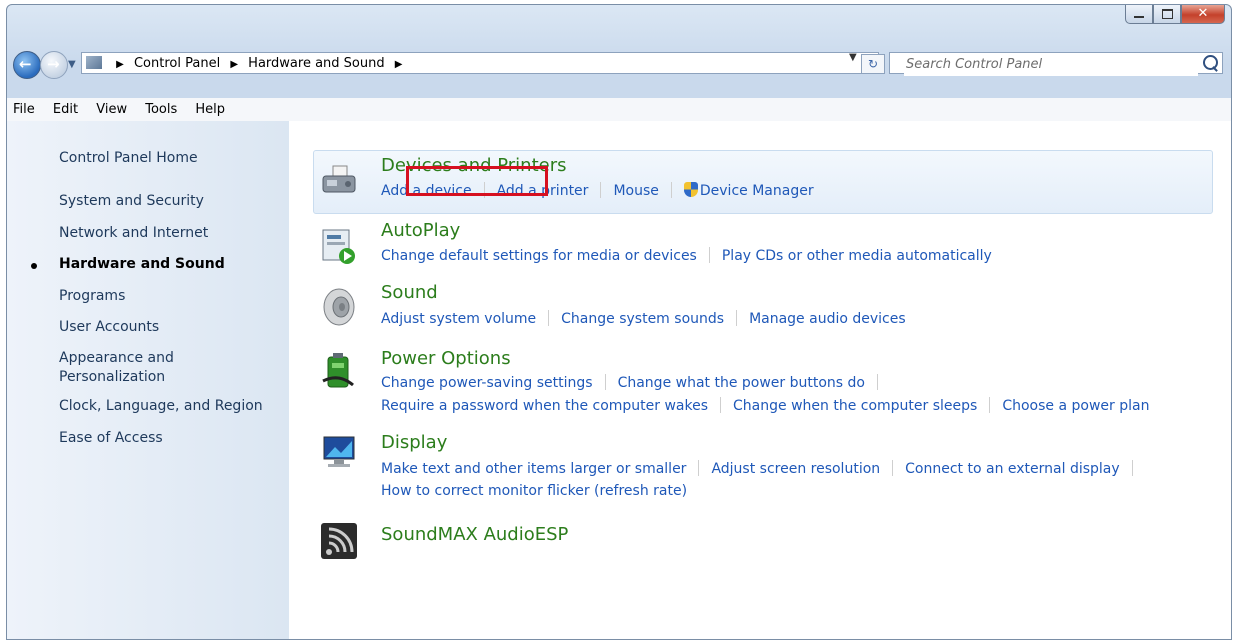  What do you see at coordinates (741, 383) in the screenshot?
I see `change-power-buttons-link: Change what the power buttons do` at bounding box center [741, 383].